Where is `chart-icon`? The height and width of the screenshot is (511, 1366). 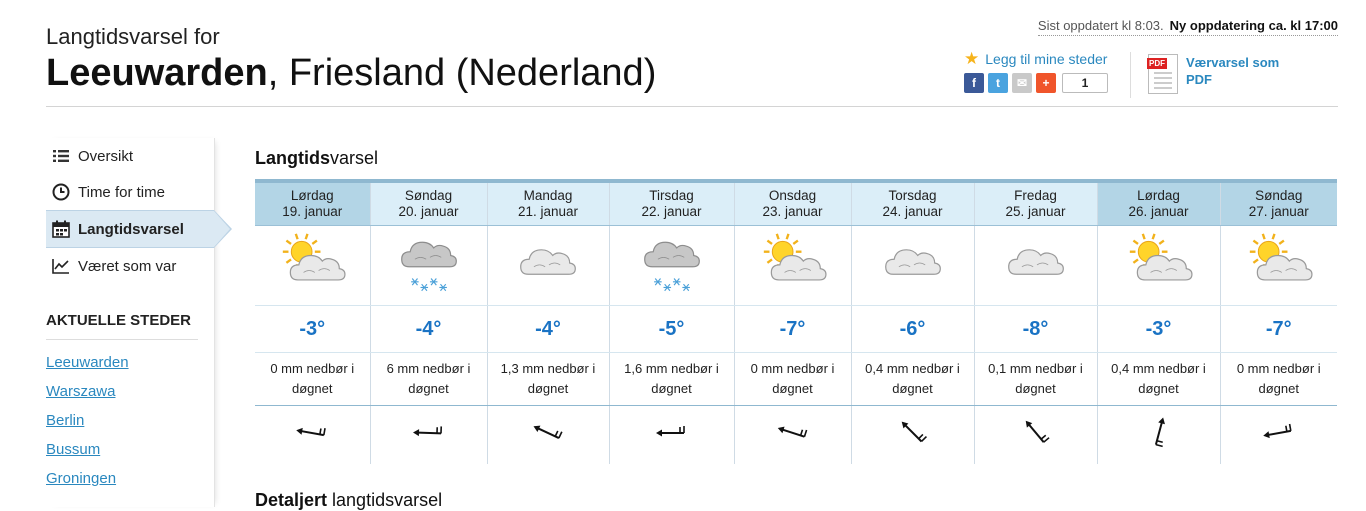 chart-icon is located at coordinates (61, 266).